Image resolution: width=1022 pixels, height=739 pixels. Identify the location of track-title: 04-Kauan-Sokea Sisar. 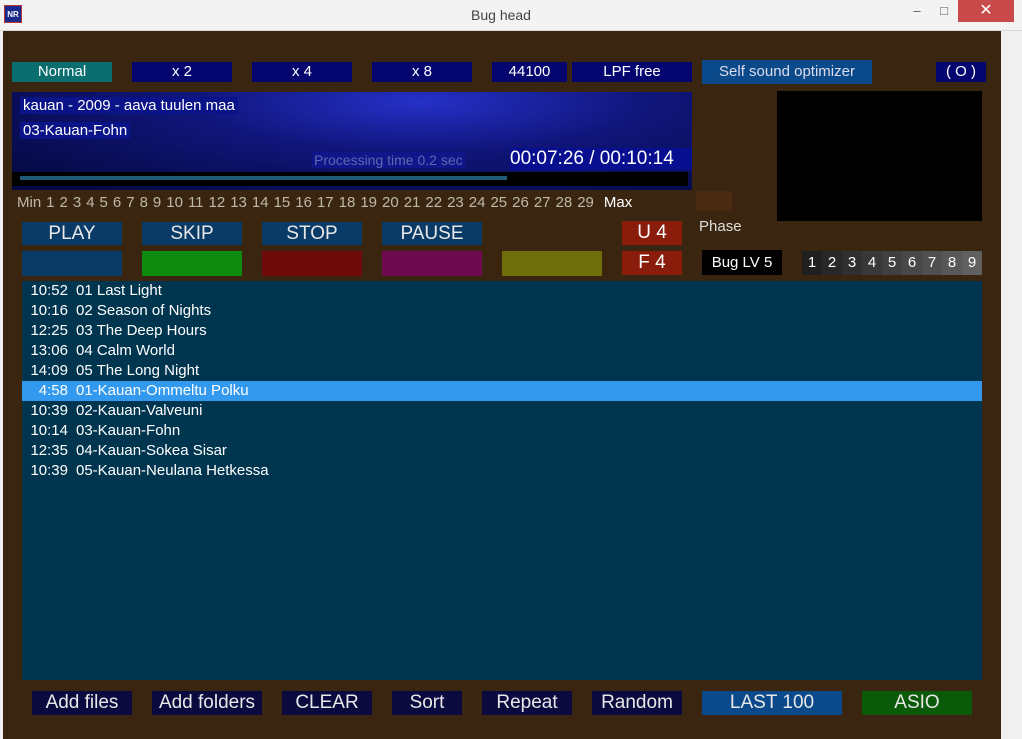
(151, 450).